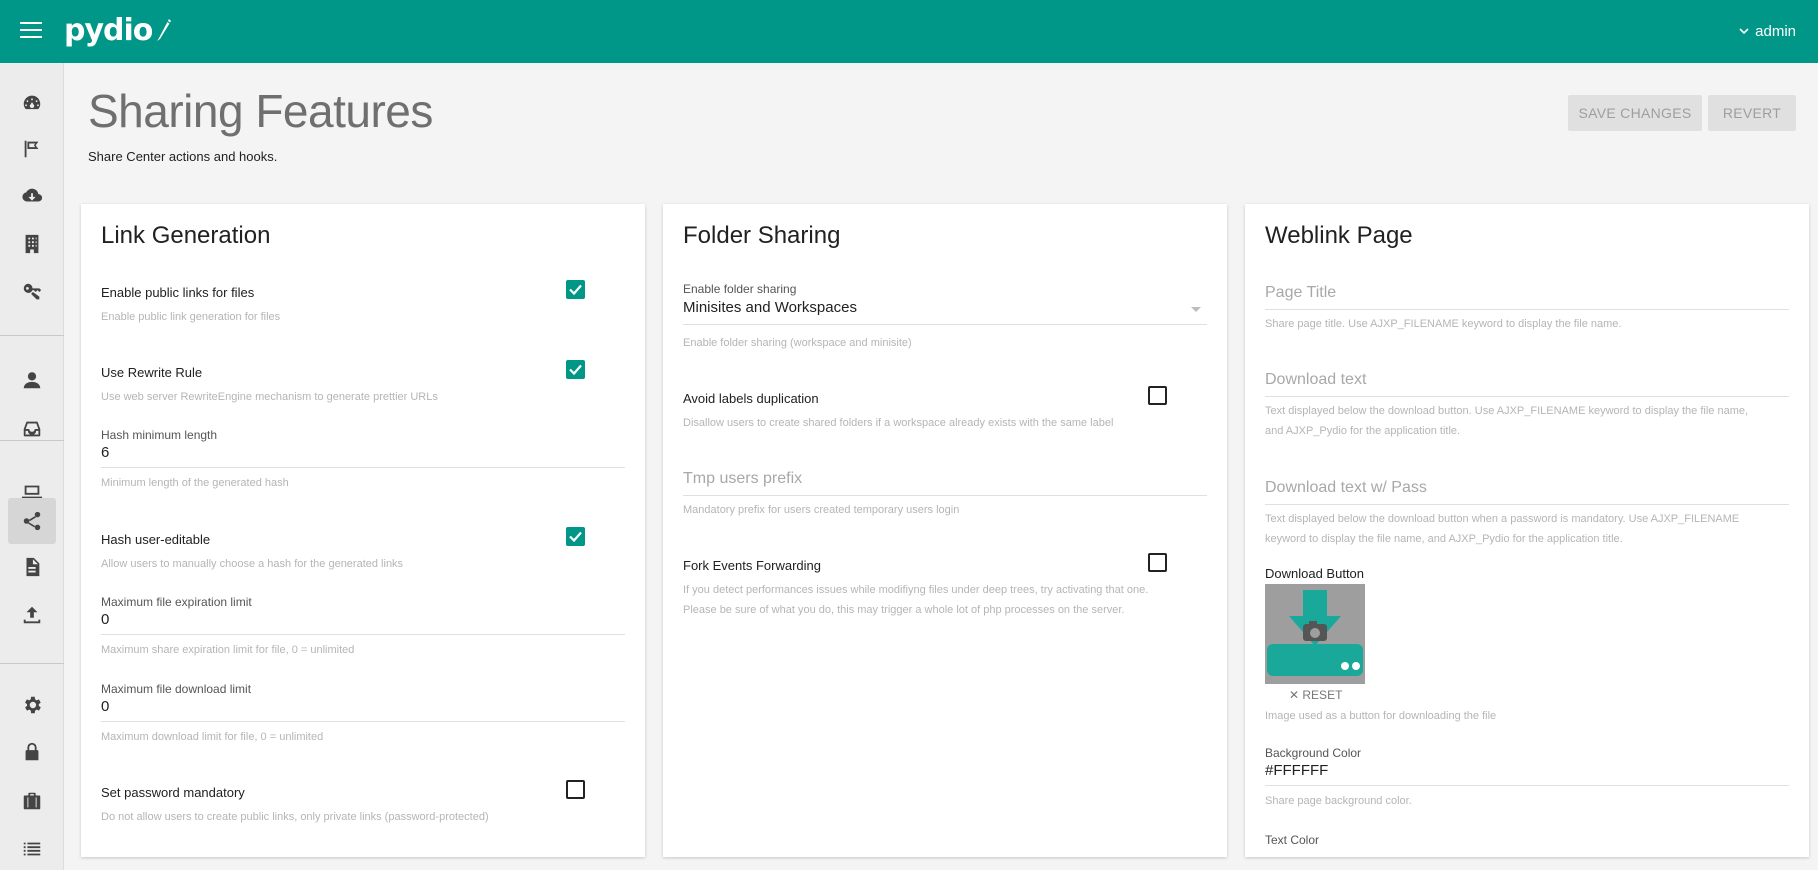 The image size is (1818, 870). I want to click on max-download-label: Maximum file download limit, so click(176, 689).